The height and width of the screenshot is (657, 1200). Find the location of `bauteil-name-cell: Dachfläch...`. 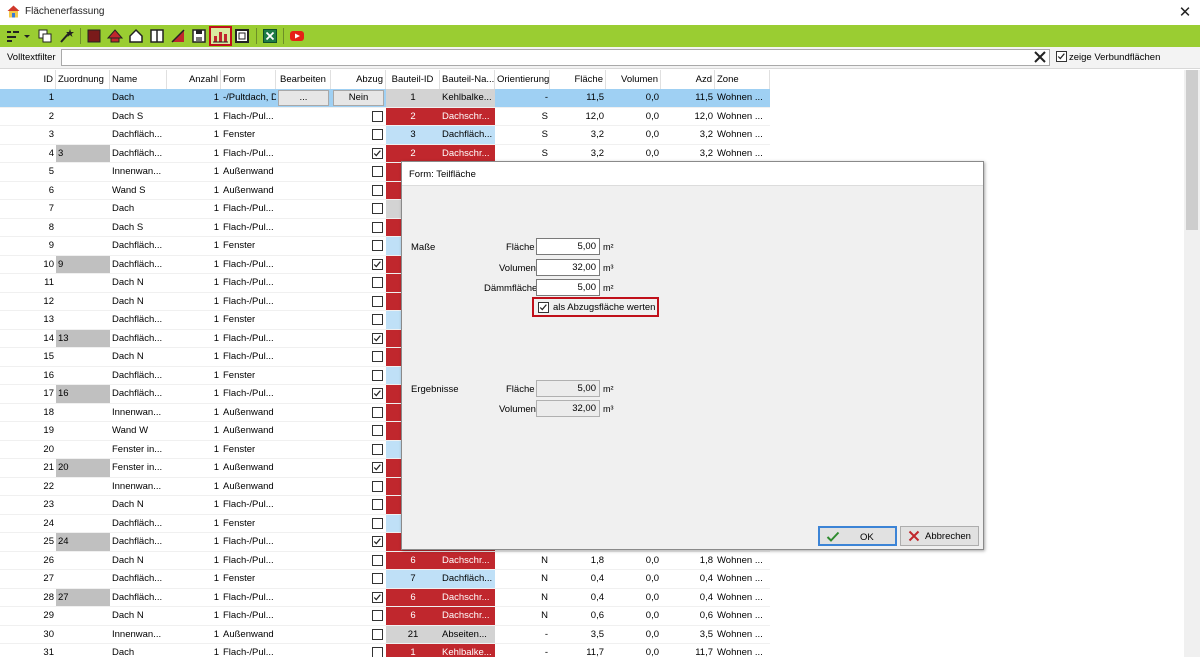

bauteil-name-cell: Dachfläch... is located at coordinates (467, 135).